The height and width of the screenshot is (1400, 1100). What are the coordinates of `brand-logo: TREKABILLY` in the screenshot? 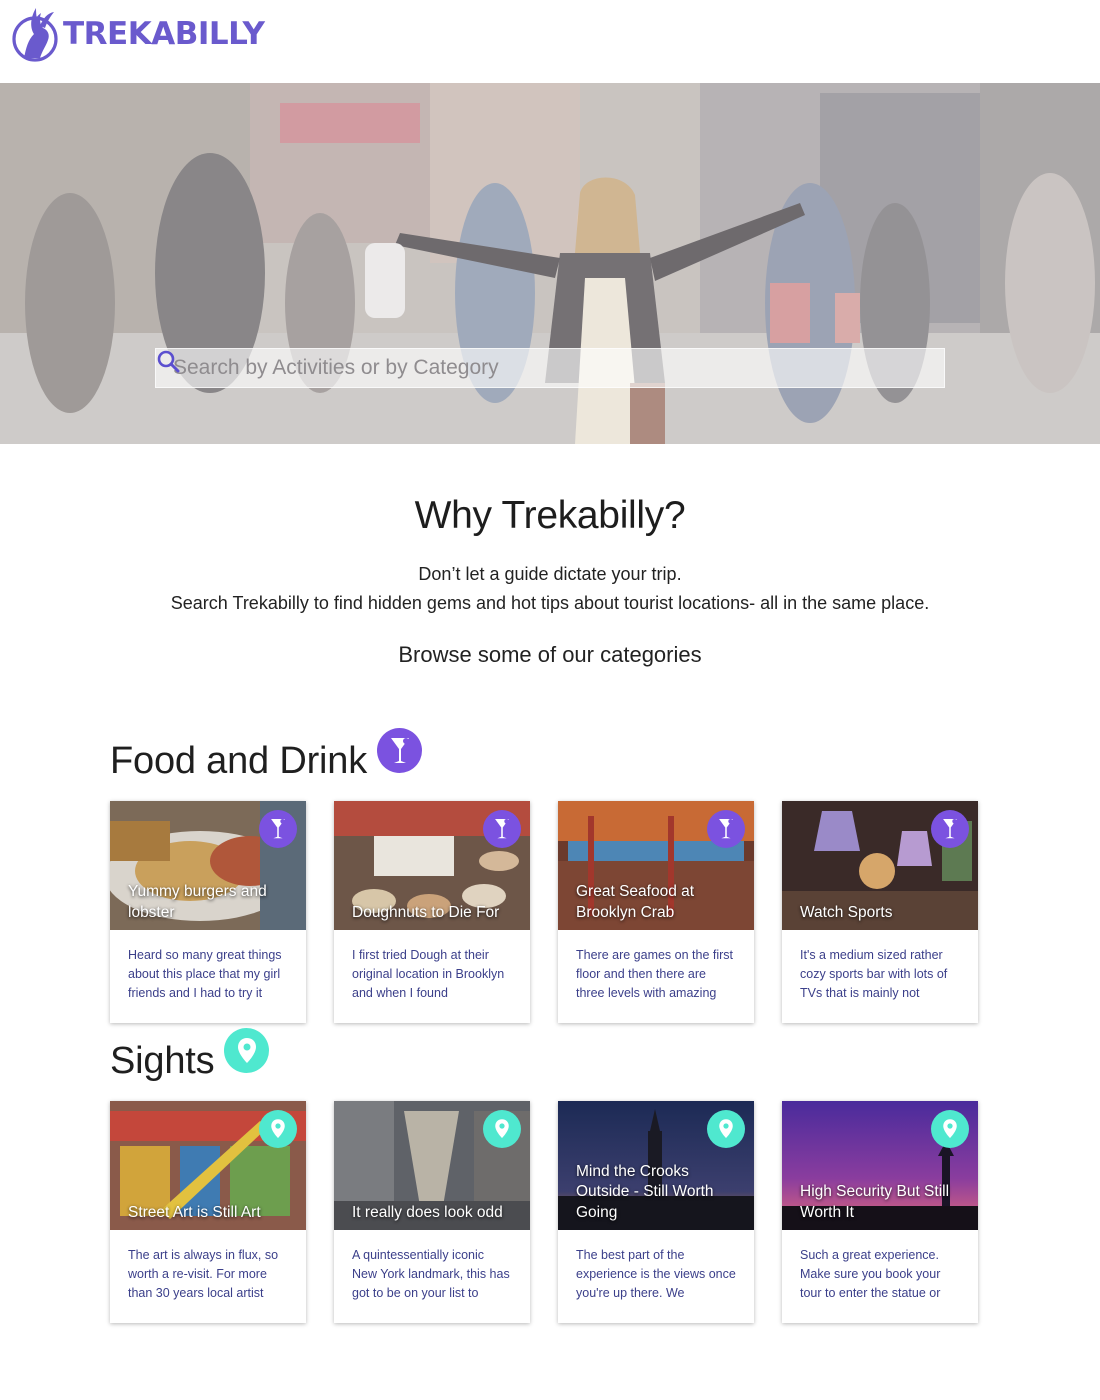 It's located at (137, 33).